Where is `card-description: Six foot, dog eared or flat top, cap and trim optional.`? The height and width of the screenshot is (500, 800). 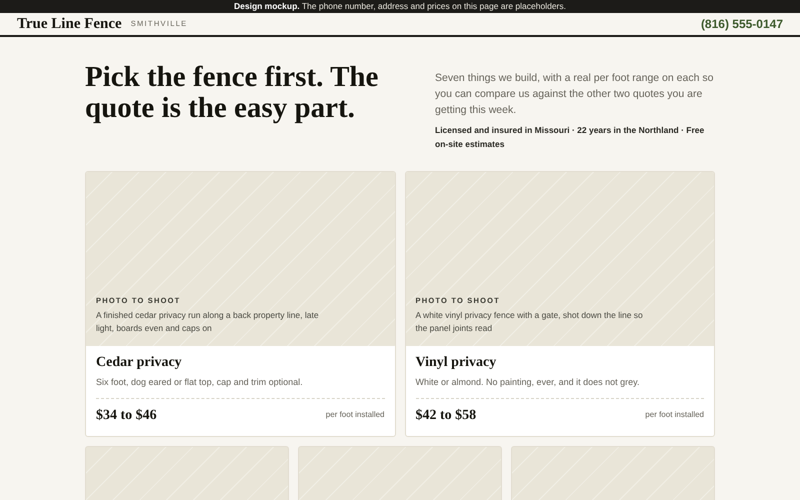 card-description: Six foot, dog eared or flat top, cap and trim optional. is located at coordinates (240, 387).